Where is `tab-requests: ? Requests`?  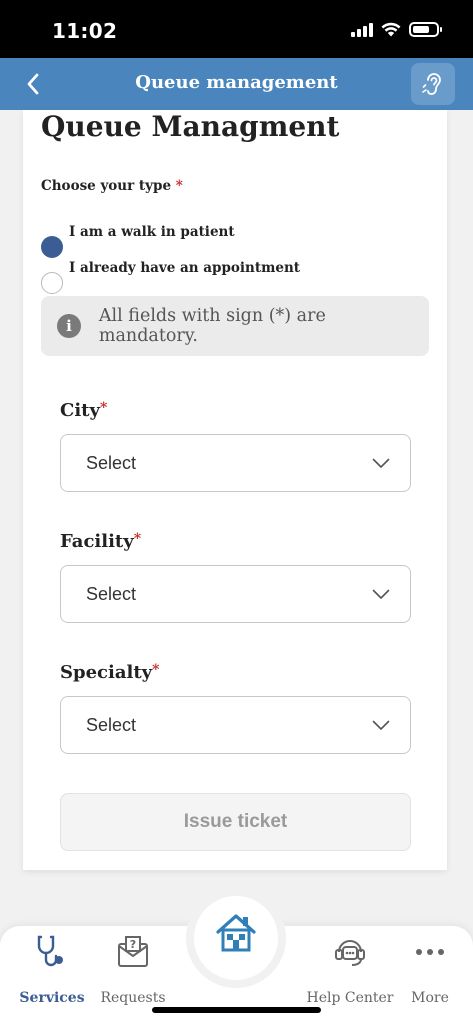 tab-requests: ? Requests is located at coordinates (133, 968).